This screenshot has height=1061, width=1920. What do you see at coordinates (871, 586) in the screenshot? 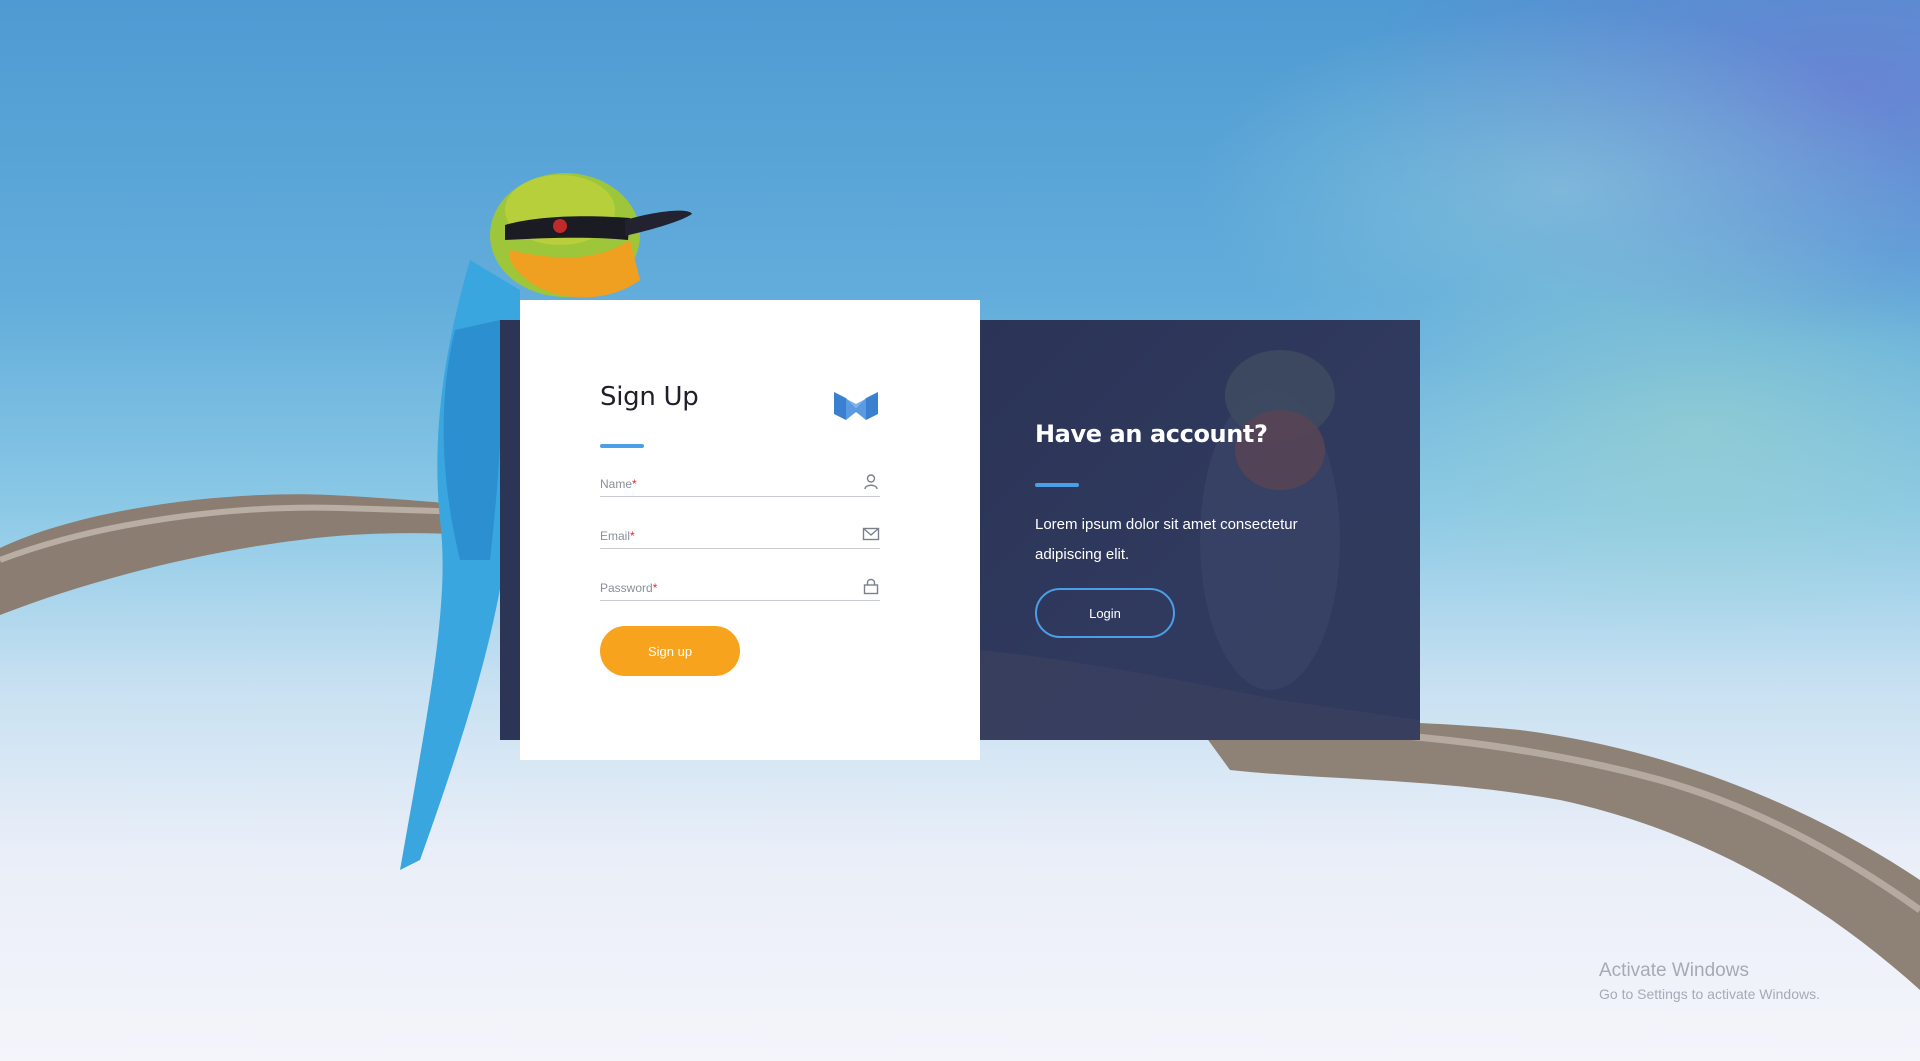
I see `lock-icon` at bounding box center [871, 586].